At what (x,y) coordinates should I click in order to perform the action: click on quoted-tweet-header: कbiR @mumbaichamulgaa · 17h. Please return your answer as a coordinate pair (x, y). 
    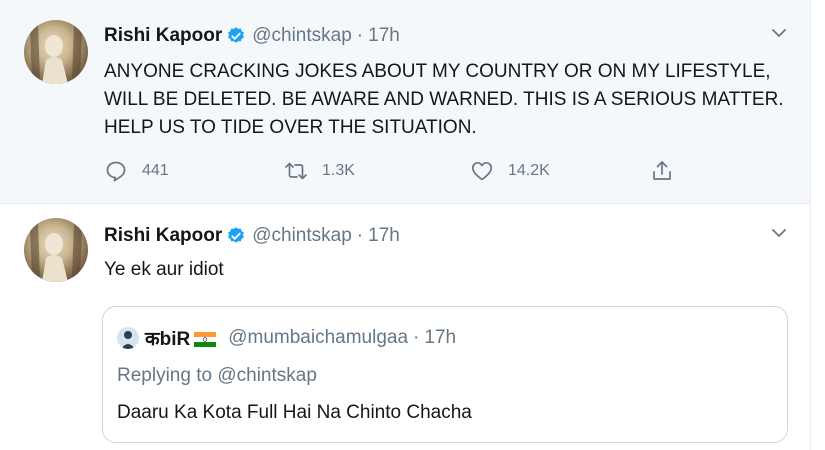
    Looking at the image, I should click on (286, 338).